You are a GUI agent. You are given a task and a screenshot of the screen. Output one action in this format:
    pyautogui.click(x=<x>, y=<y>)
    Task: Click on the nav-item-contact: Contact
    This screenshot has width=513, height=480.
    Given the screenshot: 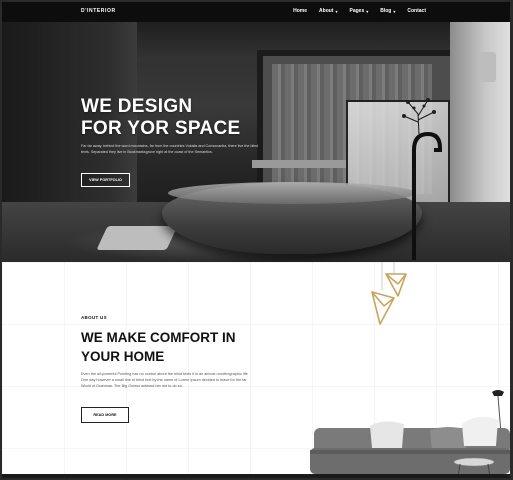 What is the action you would take?
    pyautogui.click(x=416, y=11)
    